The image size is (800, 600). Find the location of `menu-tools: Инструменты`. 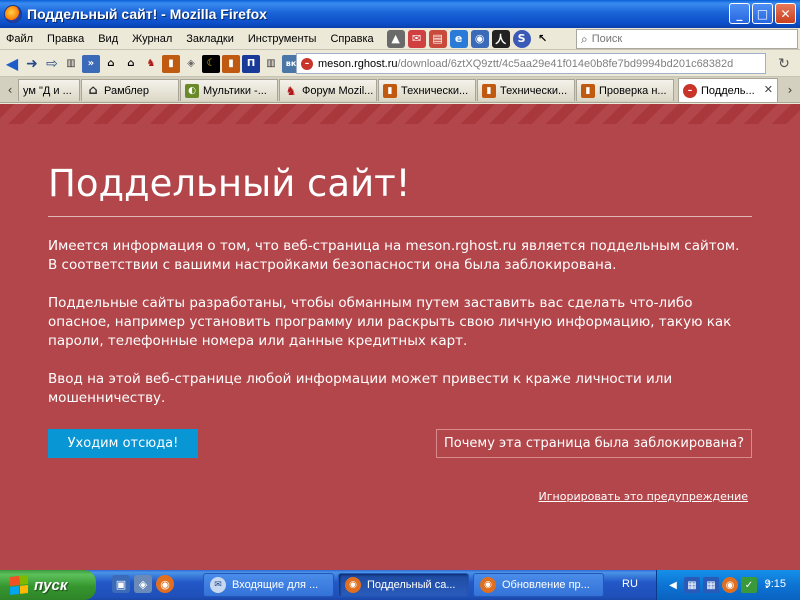

menu-tools: Инструменты is located at coordinates (282, 39).